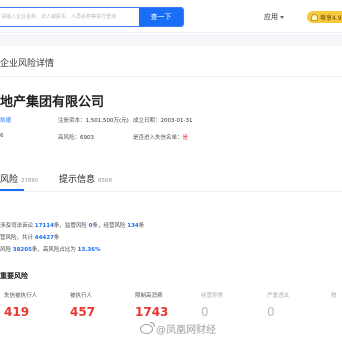  I want to click on vip-badge-label: 尊享4.9元, so click(331, 18).